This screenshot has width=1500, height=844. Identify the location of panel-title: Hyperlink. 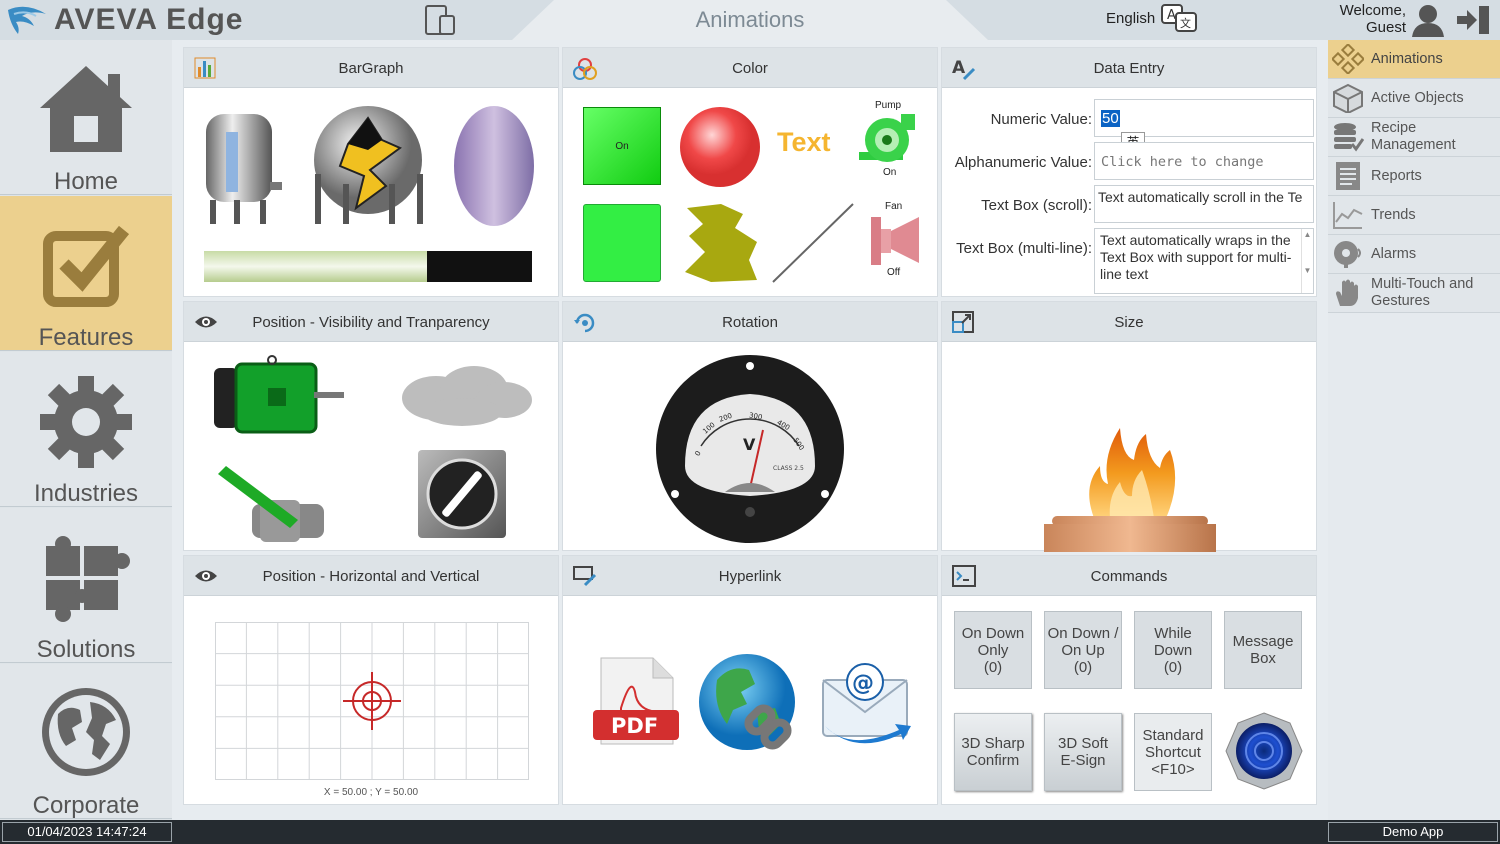
(750, 576).